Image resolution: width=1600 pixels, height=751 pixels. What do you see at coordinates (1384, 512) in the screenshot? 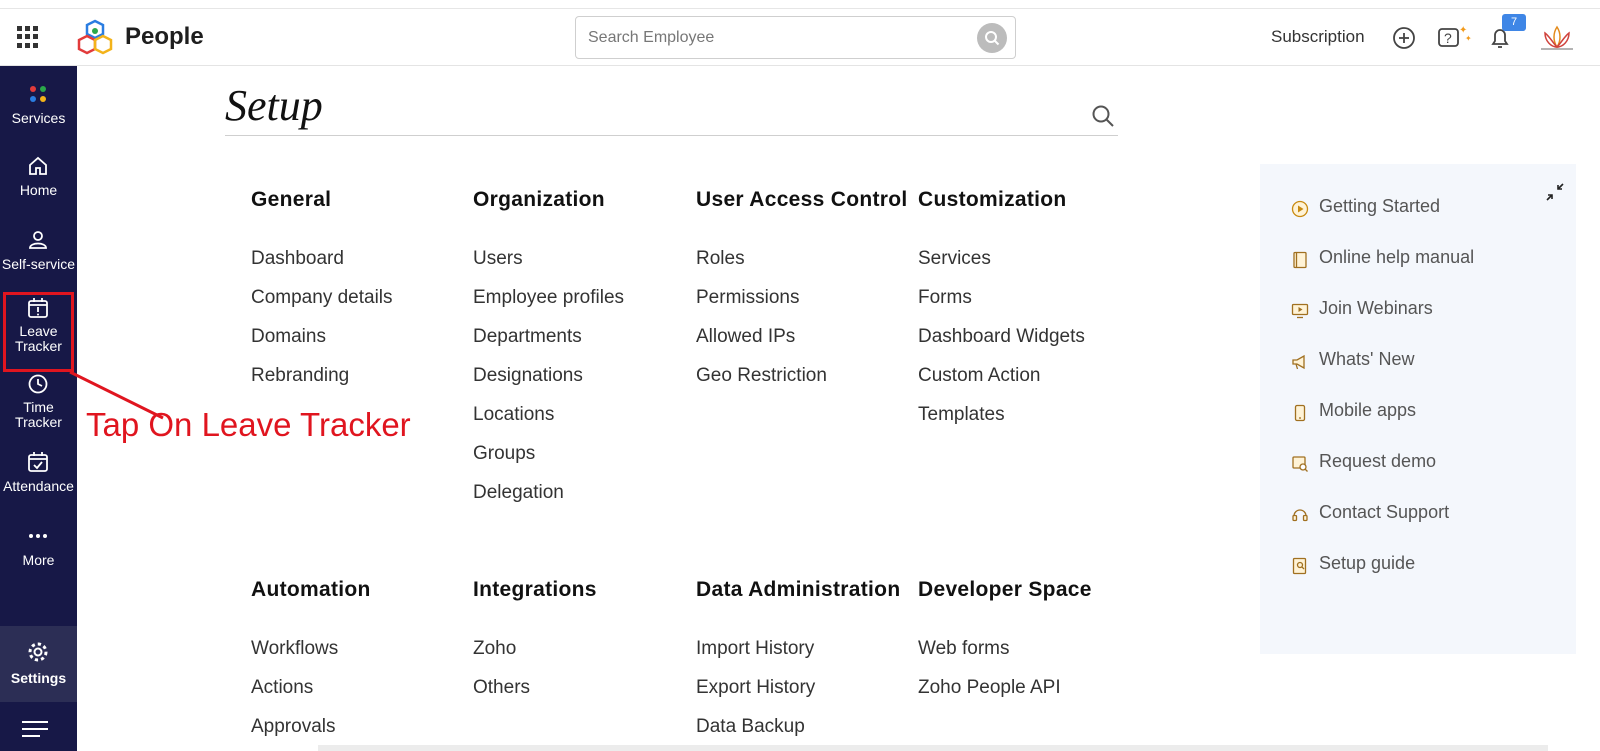
I see `help-item-label: Contact Support` at bounding box center [1384, 512].